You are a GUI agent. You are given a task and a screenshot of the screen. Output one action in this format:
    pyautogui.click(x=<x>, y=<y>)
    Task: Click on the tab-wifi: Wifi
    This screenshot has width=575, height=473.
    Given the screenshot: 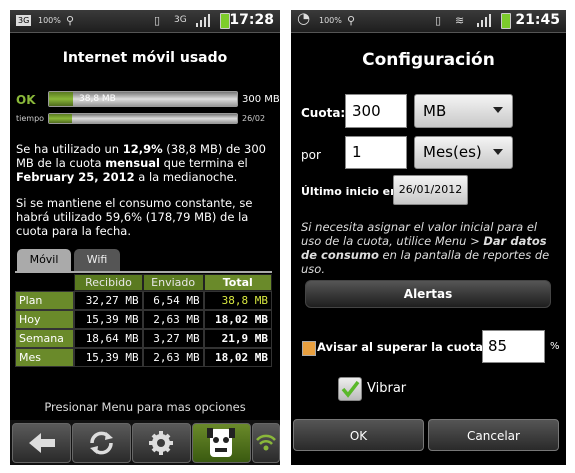 What is the action you would take?
    pyautogui.click(x=97, y=260)
    